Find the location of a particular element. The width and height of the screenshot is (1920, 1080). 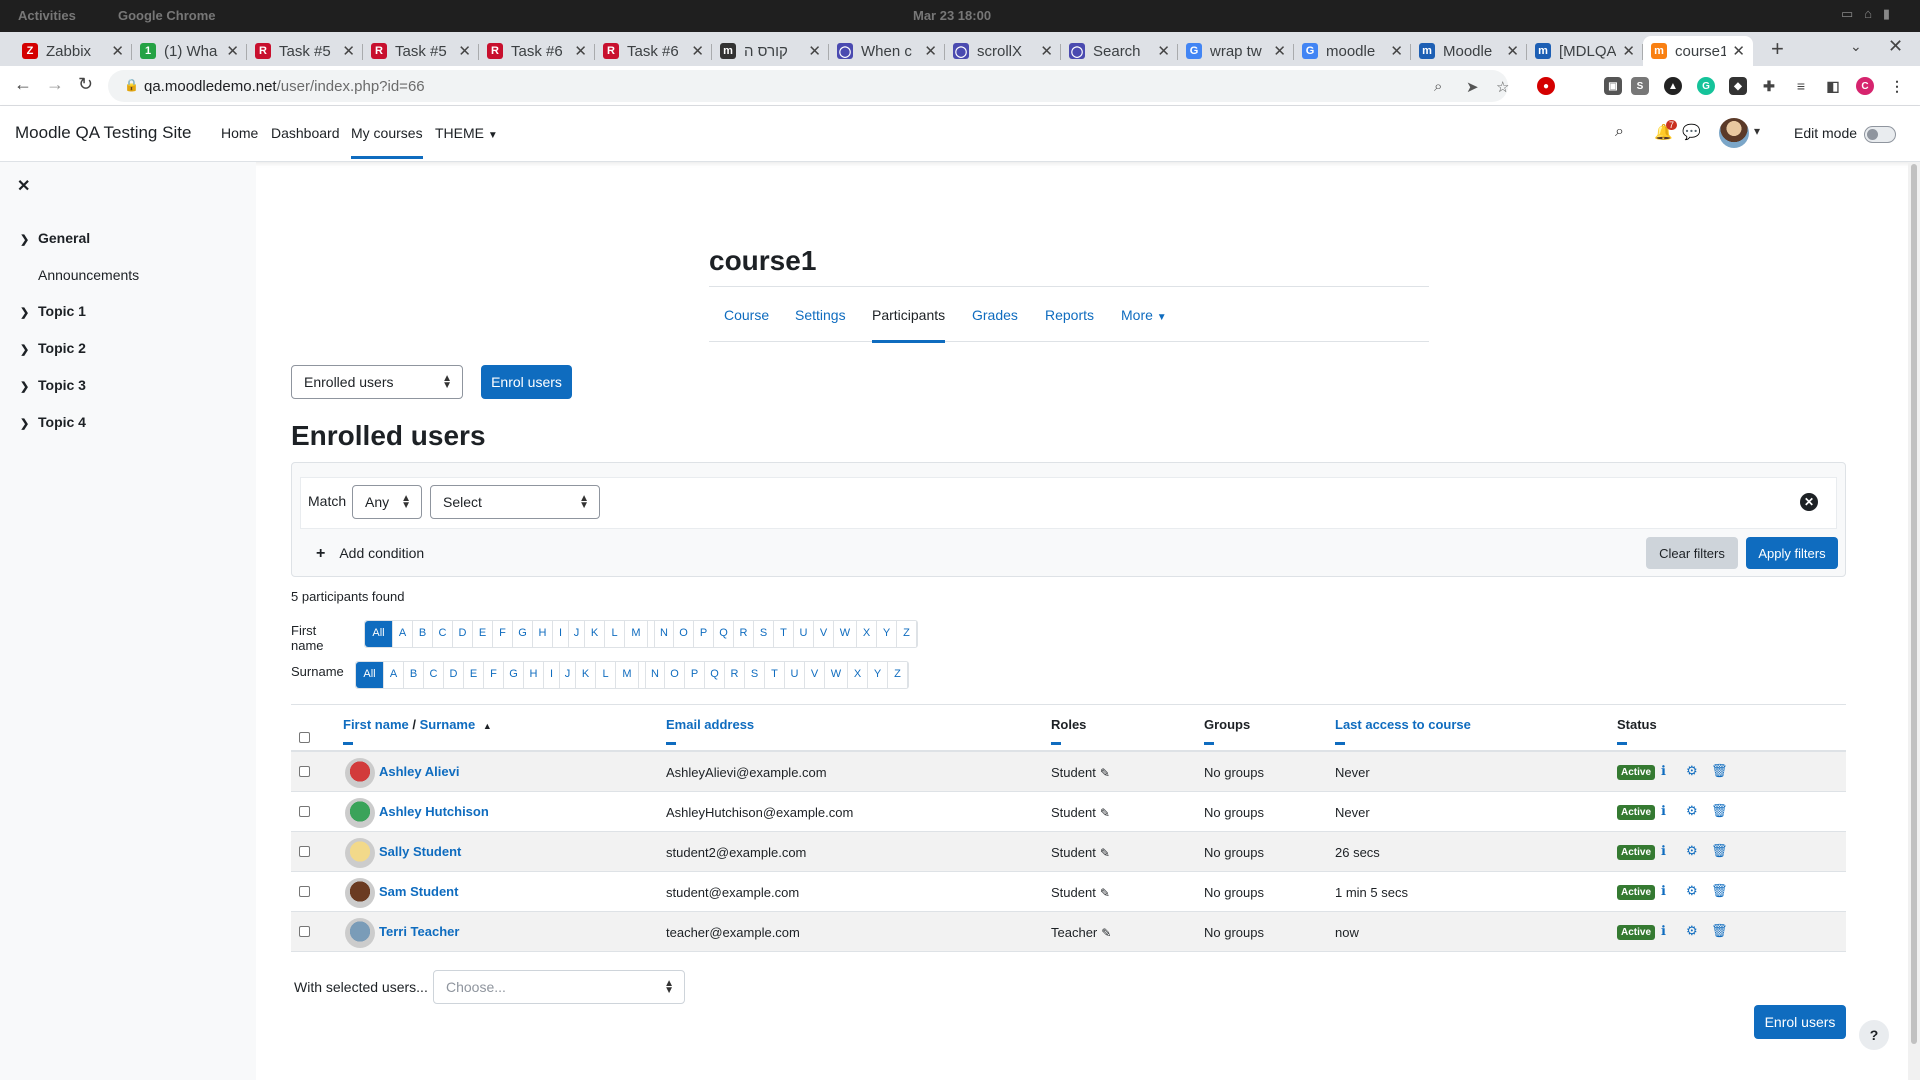

firstname-initial-z: Z is located at coordinates (907, 634).